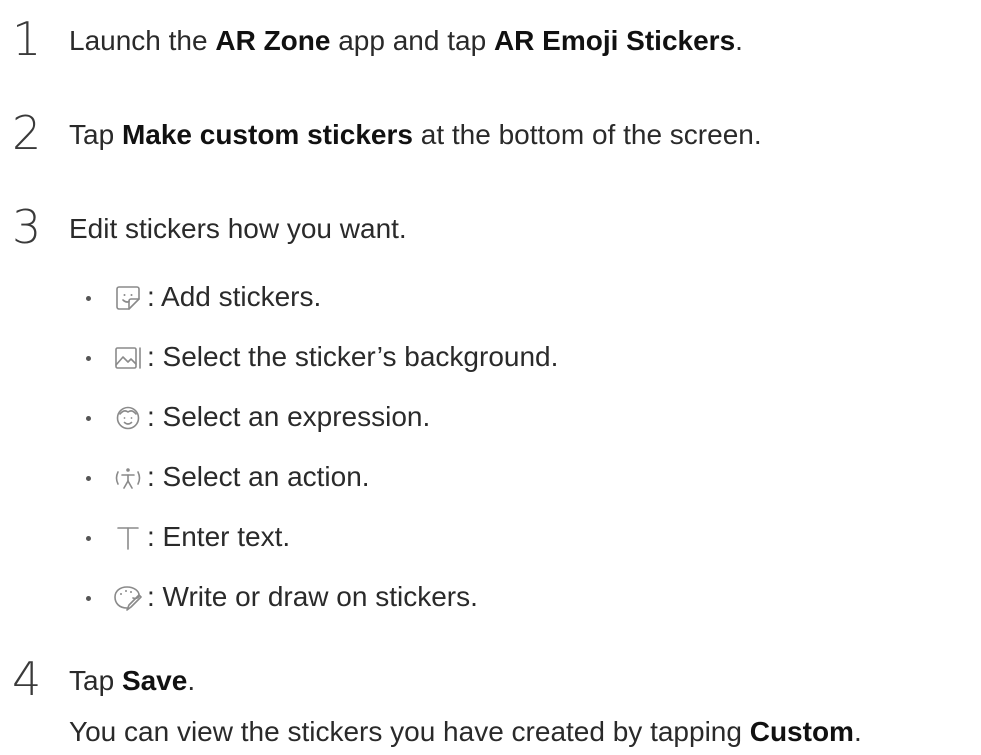  What do you see at coordinates (267, 134) in the screenshot?
I see `make-custom-stickers-label: Make custom stickers` at bounding box center [267, 134].